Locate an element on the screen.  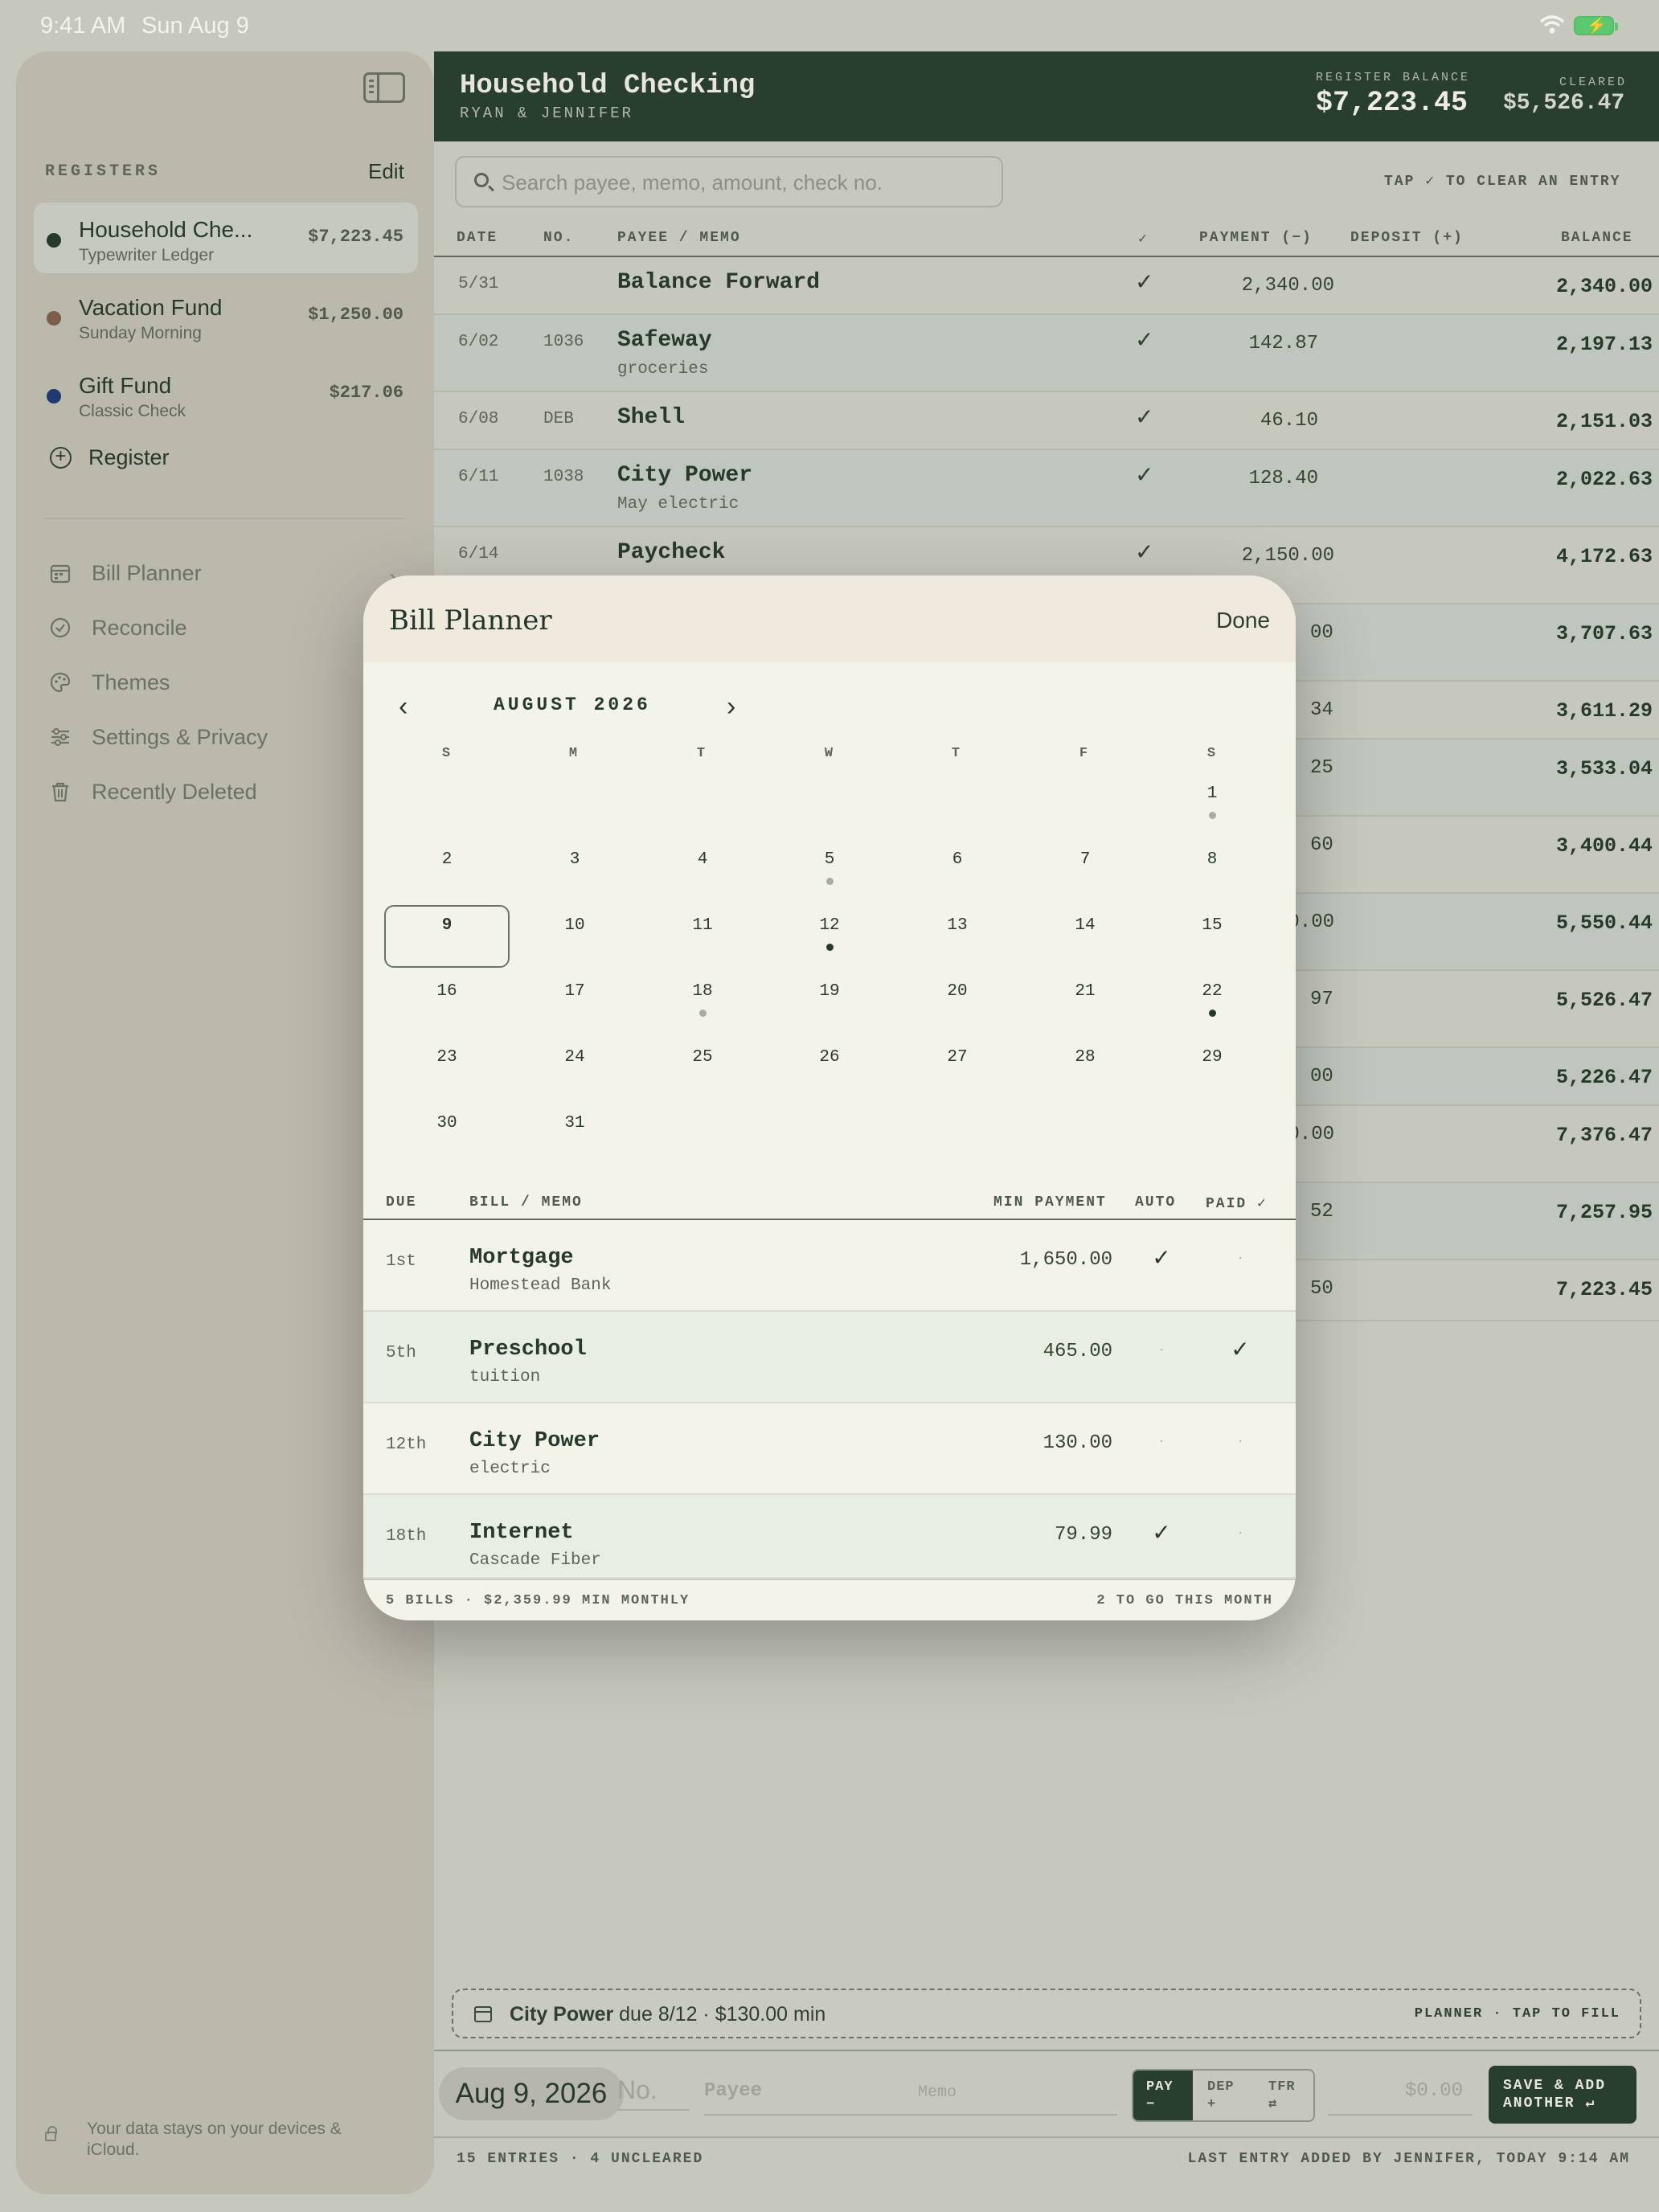
type-pay-option: PAY − is located at coordinates (1163, 2095).